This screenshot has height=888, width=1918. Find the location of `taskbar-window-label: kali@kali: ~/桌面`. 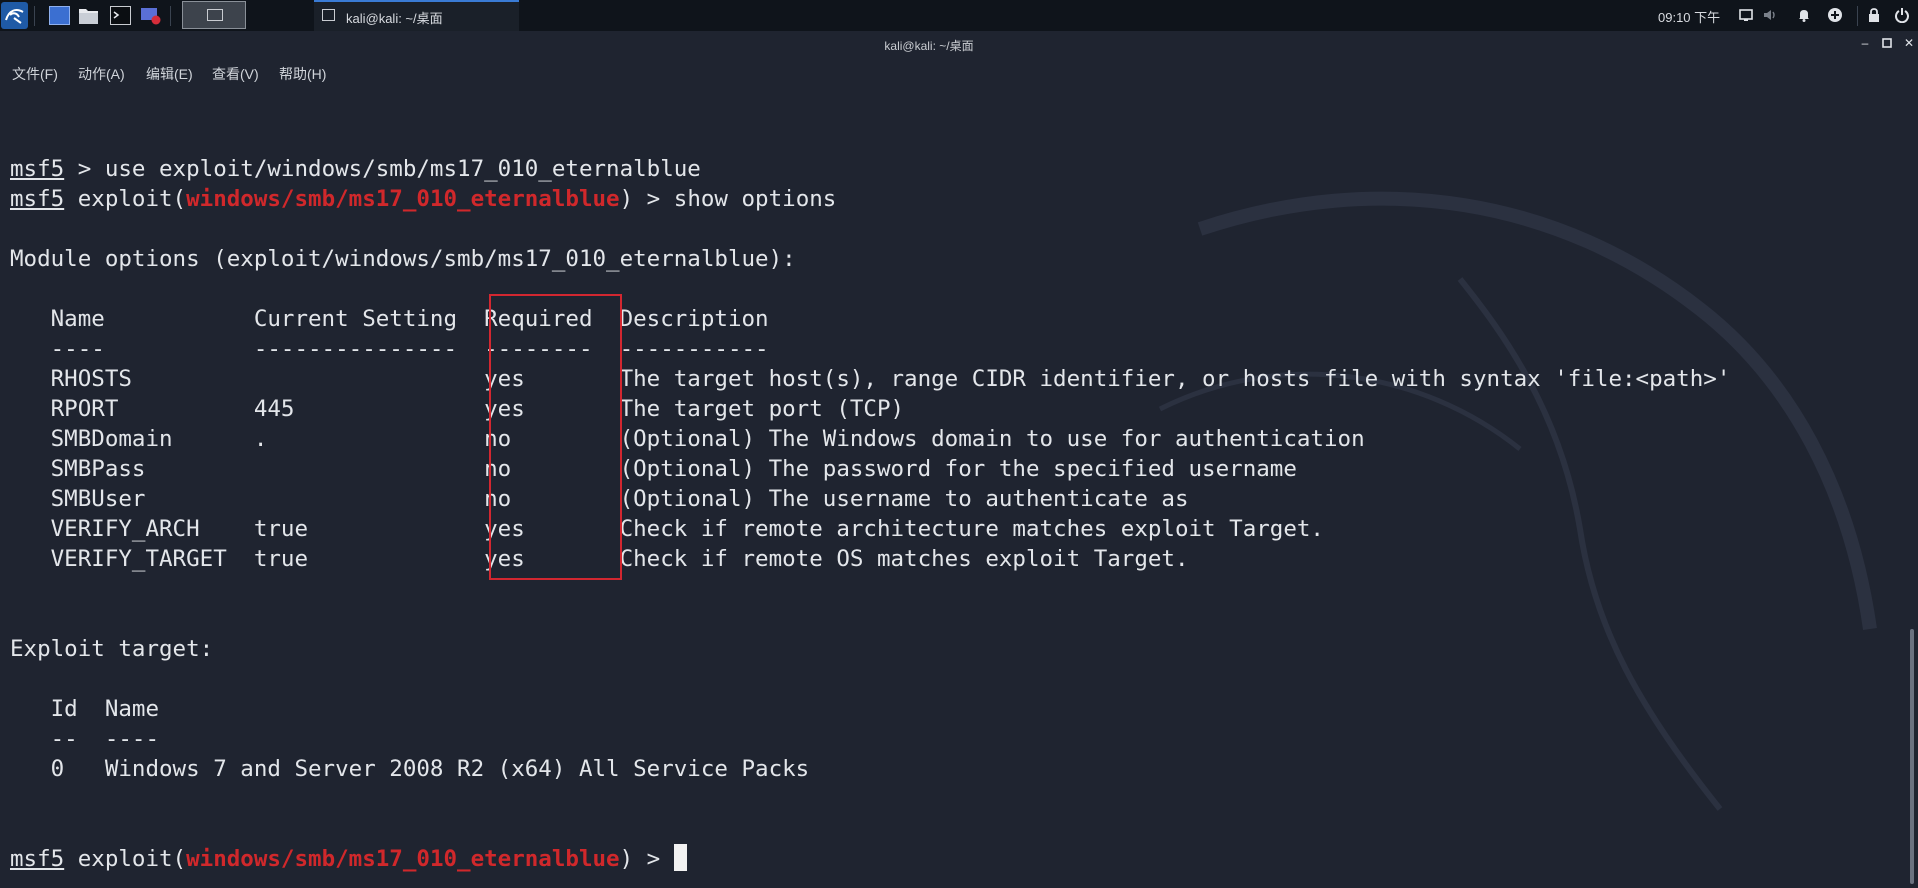

taskbar-window-label: kali@kali: ~/桌面 is located at coordinates (394, 18).